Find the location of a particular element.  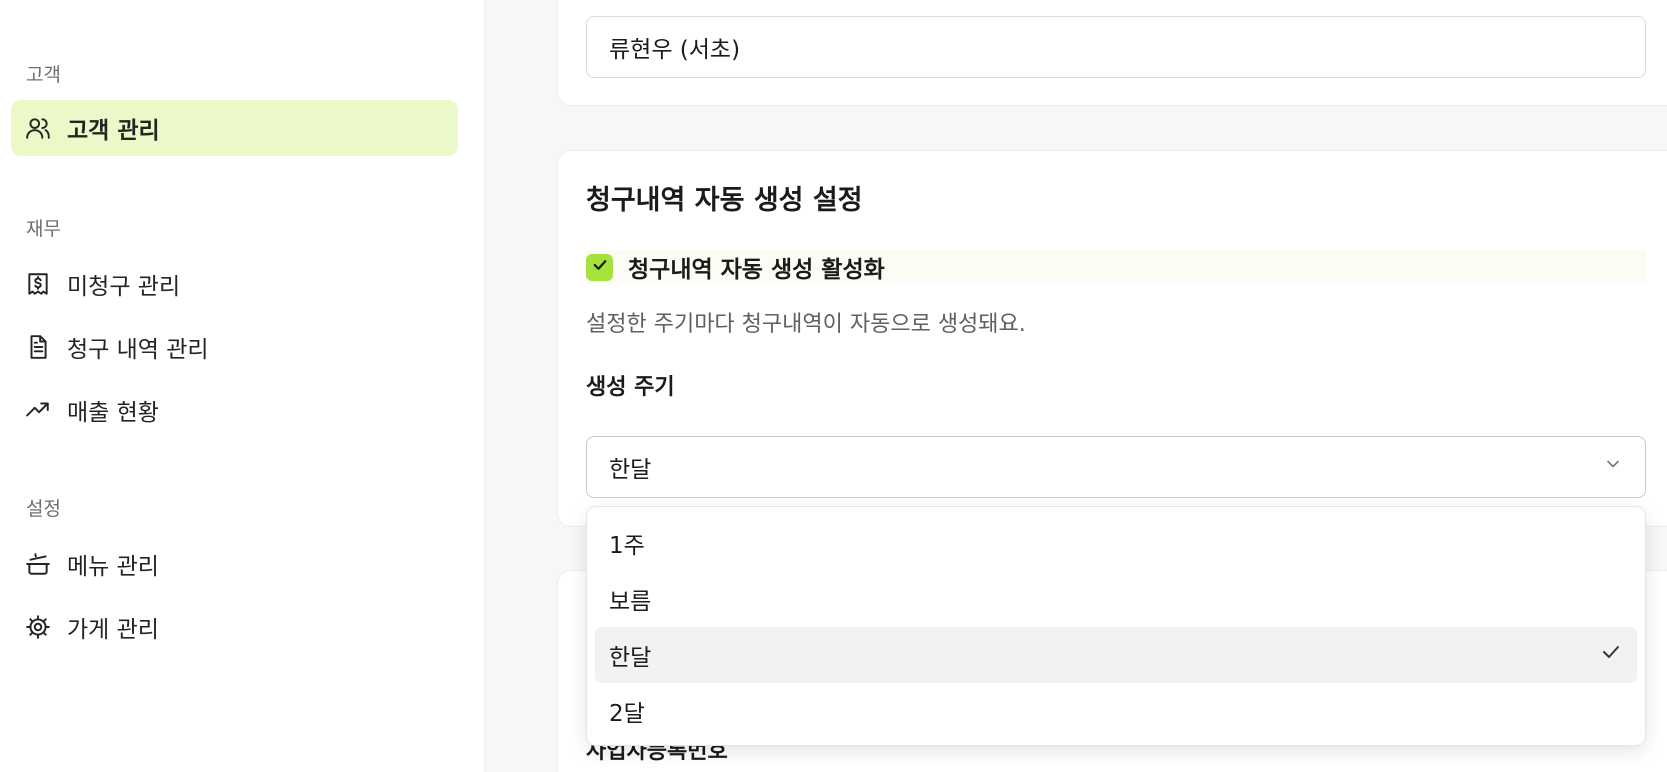

sidebar-item-invoice-history: 청구 내역 관리 is located at coordinates (234, 347).